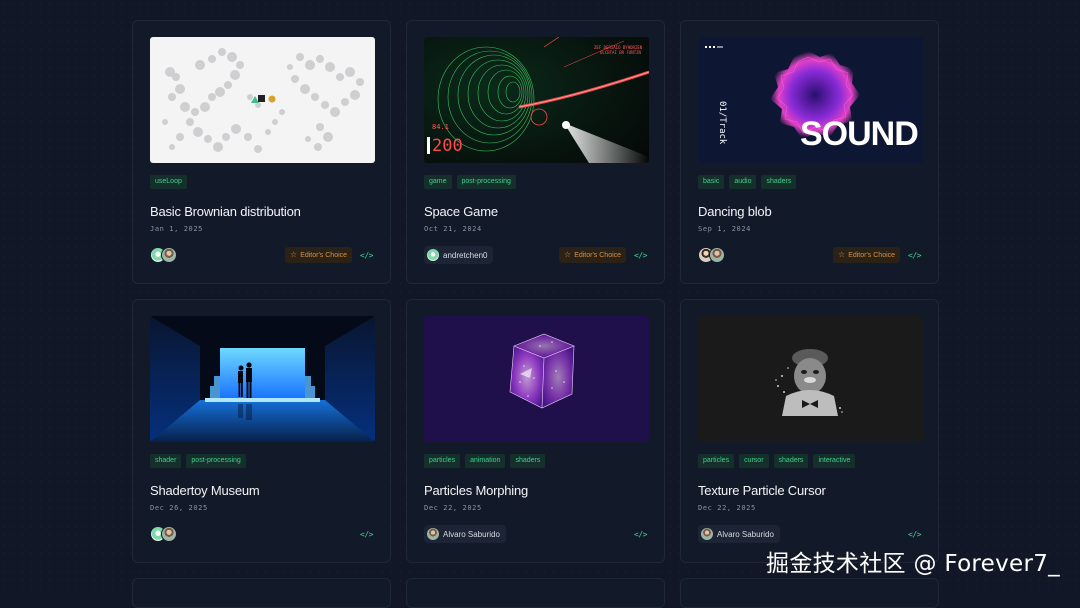 This screenshot has height=608, width=1080. Describe the element at coordinates (261, 211) in the screenshot. I see `card-title: Basic Brownian distribution` at that location.